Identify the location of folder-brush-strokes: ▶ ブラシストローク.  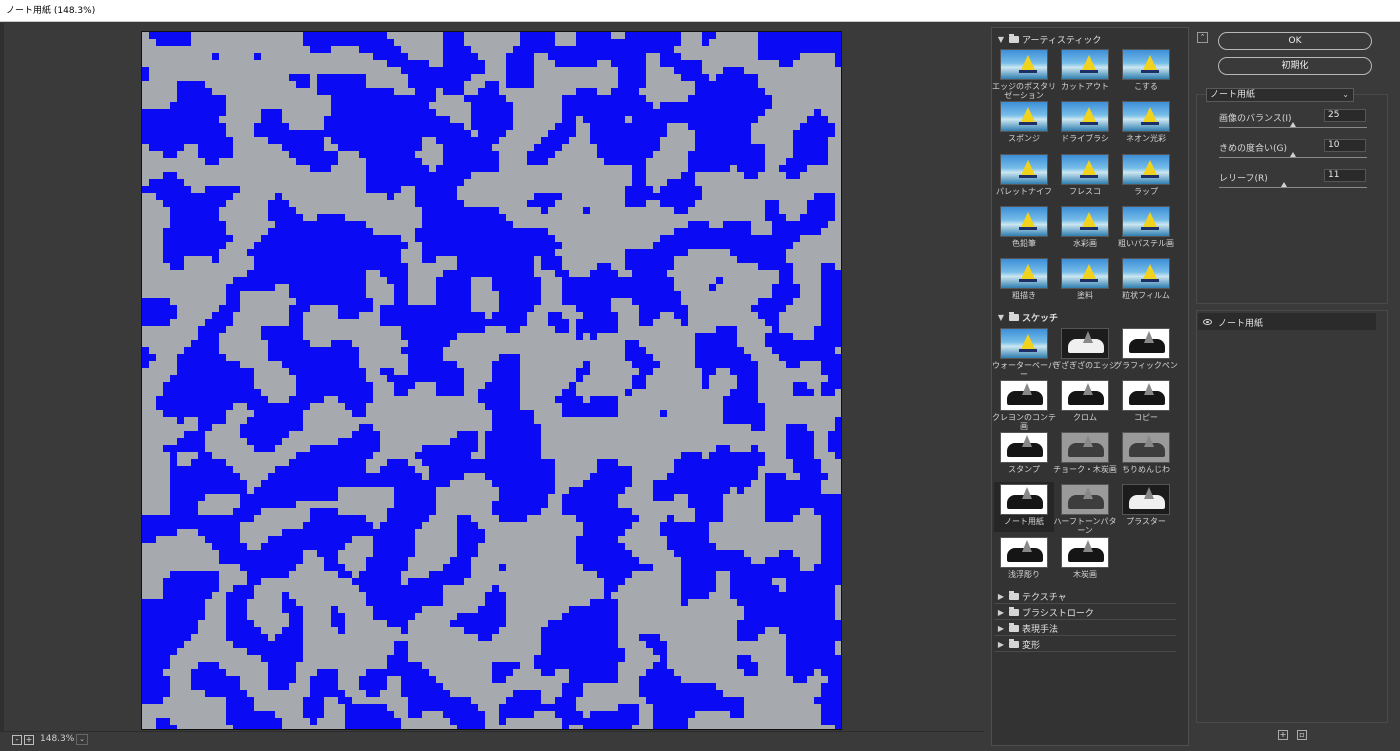
(1085, 612).